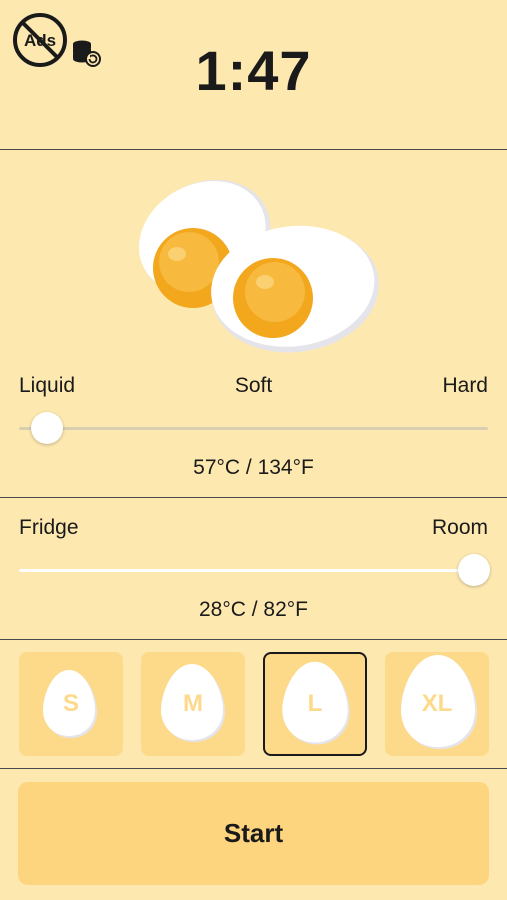  Describe the element at coordinates (253, 385) in the screenshot. I see `doneness-label-soft: Soft` at that location.